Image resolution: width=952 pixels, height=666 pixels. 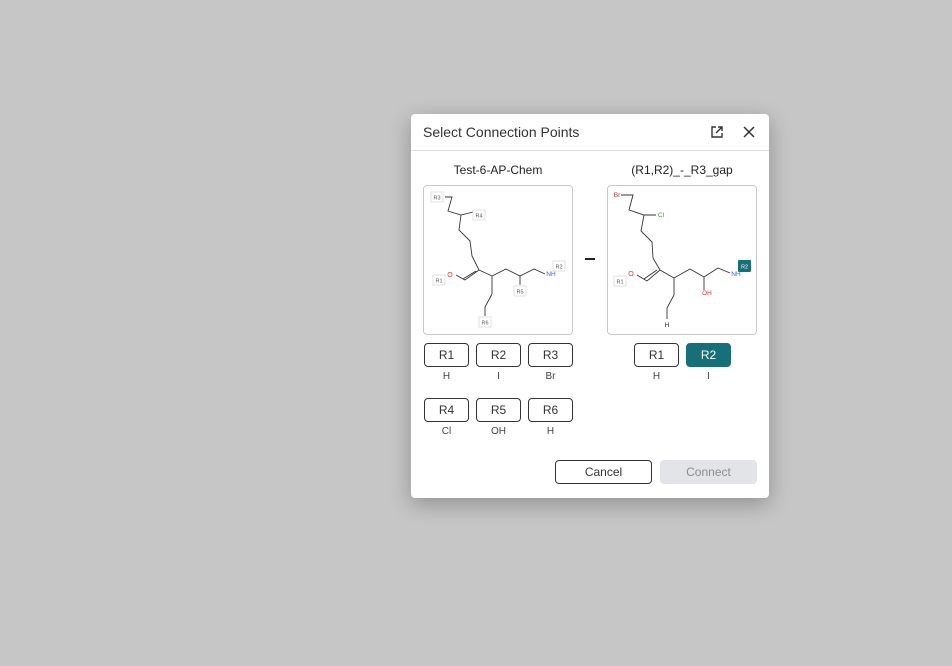 I want to click on right-rgroup-r1-button: R1, so click(x=656, y=355).